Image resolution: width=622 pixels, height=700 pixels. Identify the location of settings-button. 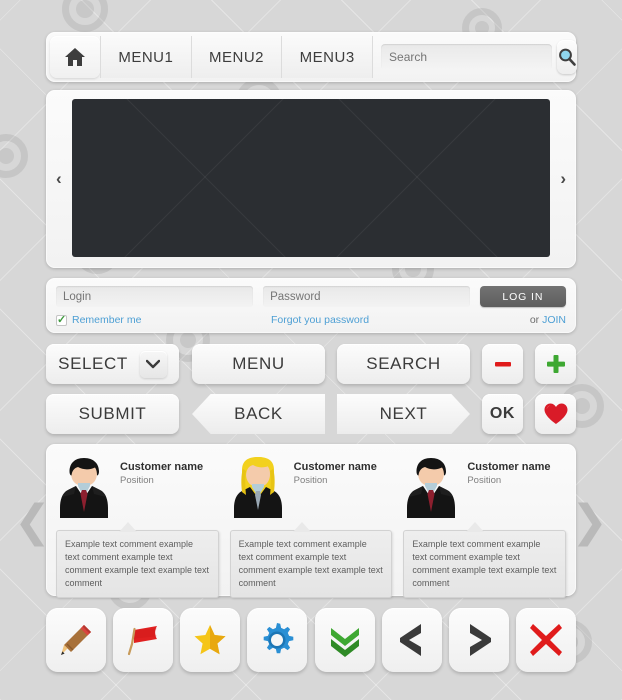
(277, 640).